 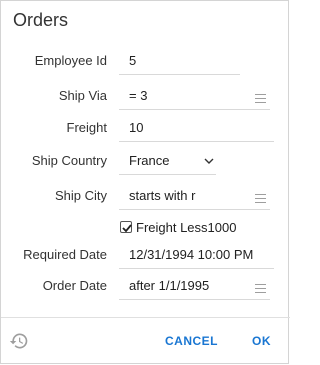 What do you see at coordinates (260, 288) in the screenshot?
I see `order-date-menu-icon` at bounding box center [260, 288].